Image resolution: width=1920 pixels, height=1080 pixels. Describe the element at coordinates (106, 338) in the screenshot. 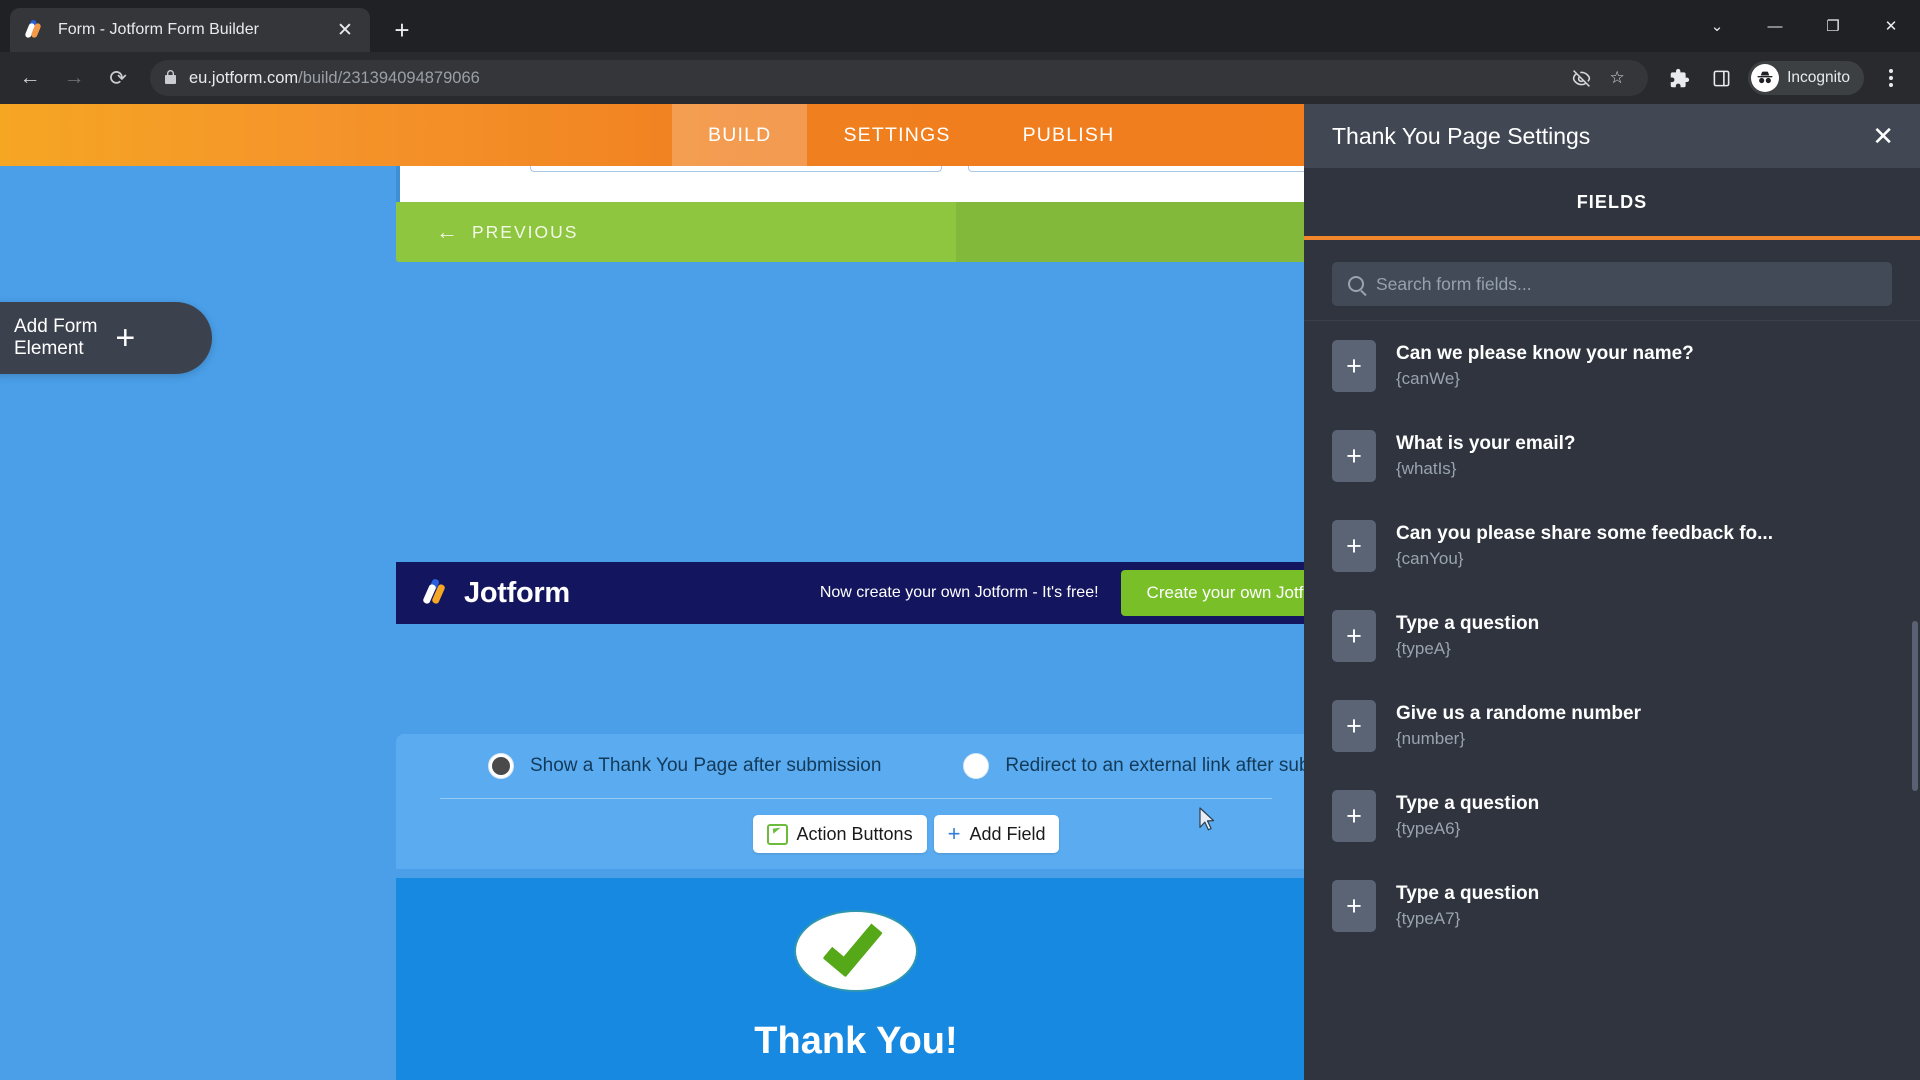

I see `add-form-element-button: Add Form Element +` at that location.